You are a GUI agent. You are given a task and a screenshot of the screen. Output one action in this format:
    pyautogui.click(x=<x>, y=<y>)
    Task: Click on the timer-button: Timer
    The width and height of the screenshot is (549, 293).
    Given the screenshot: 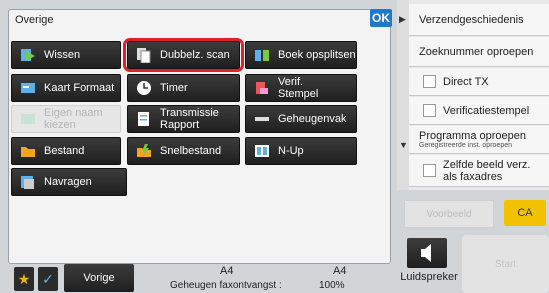 What is the action you would take?
    pyautogui.click(x=183, y=88)
    